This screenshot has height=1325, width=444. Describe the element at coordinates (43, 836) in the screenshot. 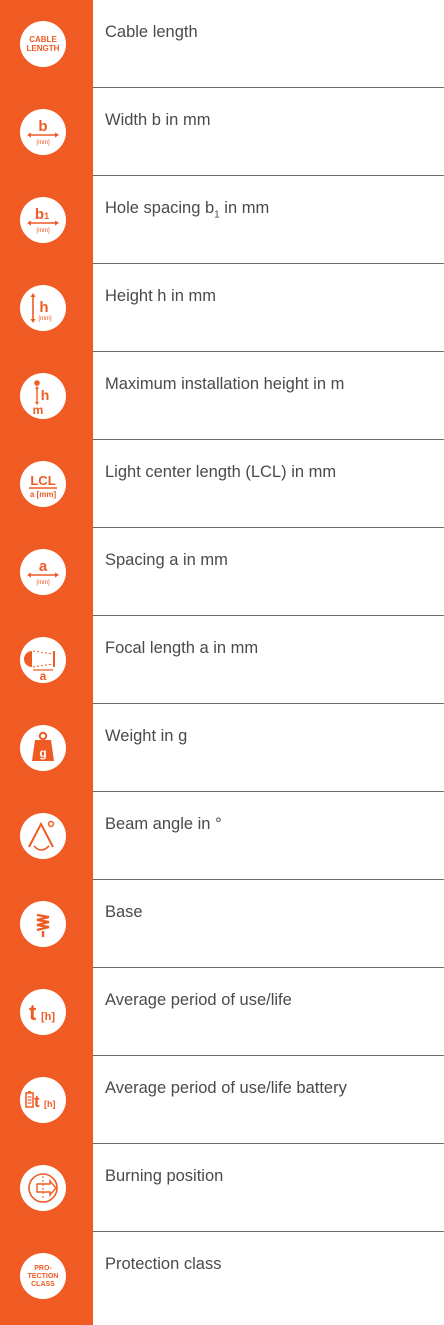

I see `beam-angle-icon` at that location.